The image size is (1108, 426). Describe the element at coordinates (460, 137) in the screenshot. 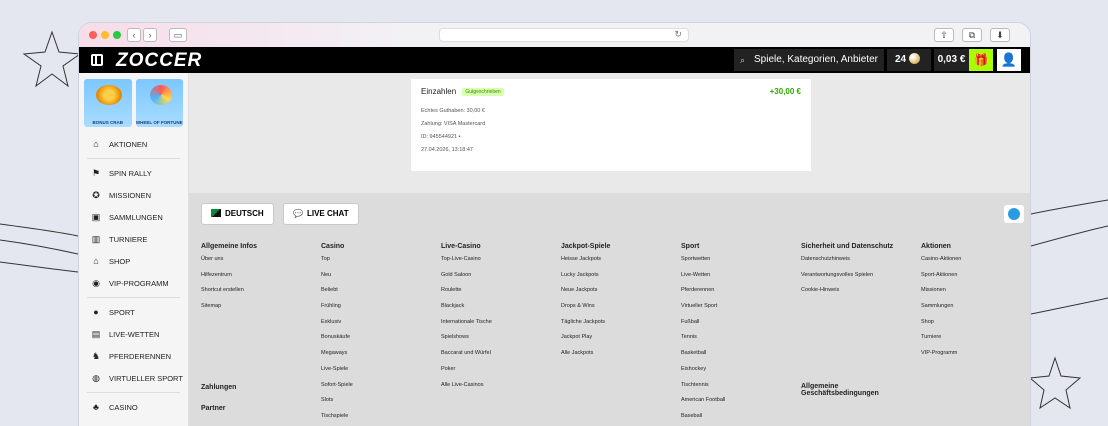

I see `copy-icon: ▪` at that location.